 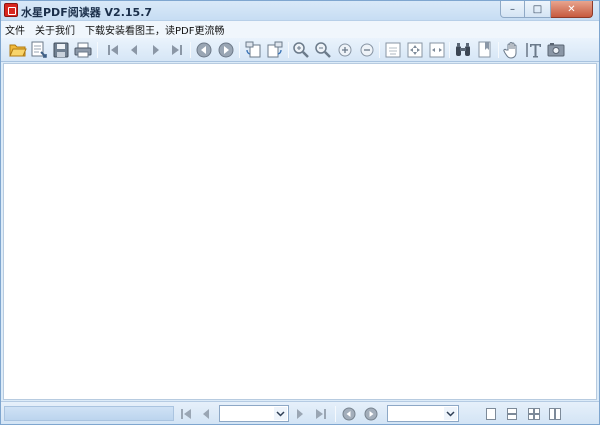 I want to click on forward-icon, so click(x=226, y=50).